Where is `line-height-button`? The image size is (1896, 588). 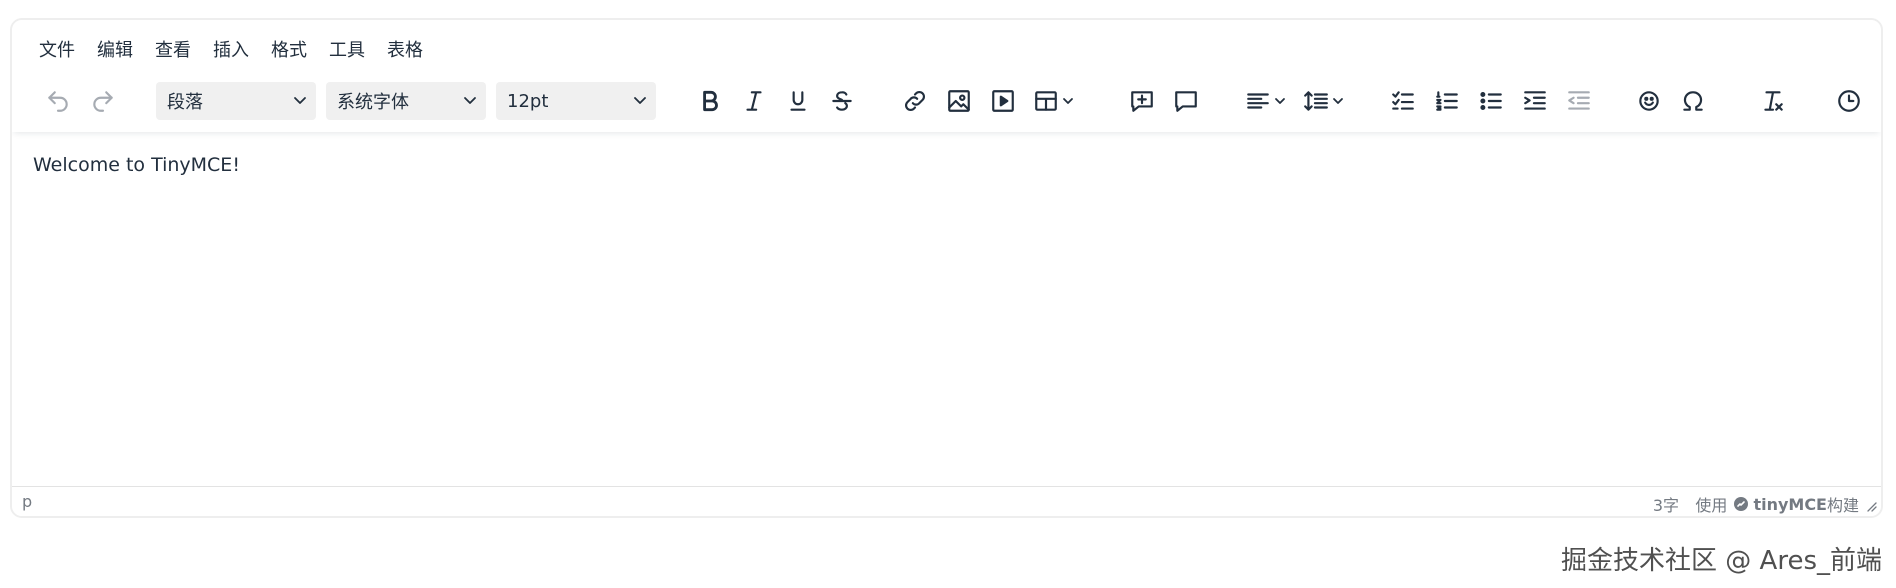 line-height-button is located at coordinates (1324, 101).